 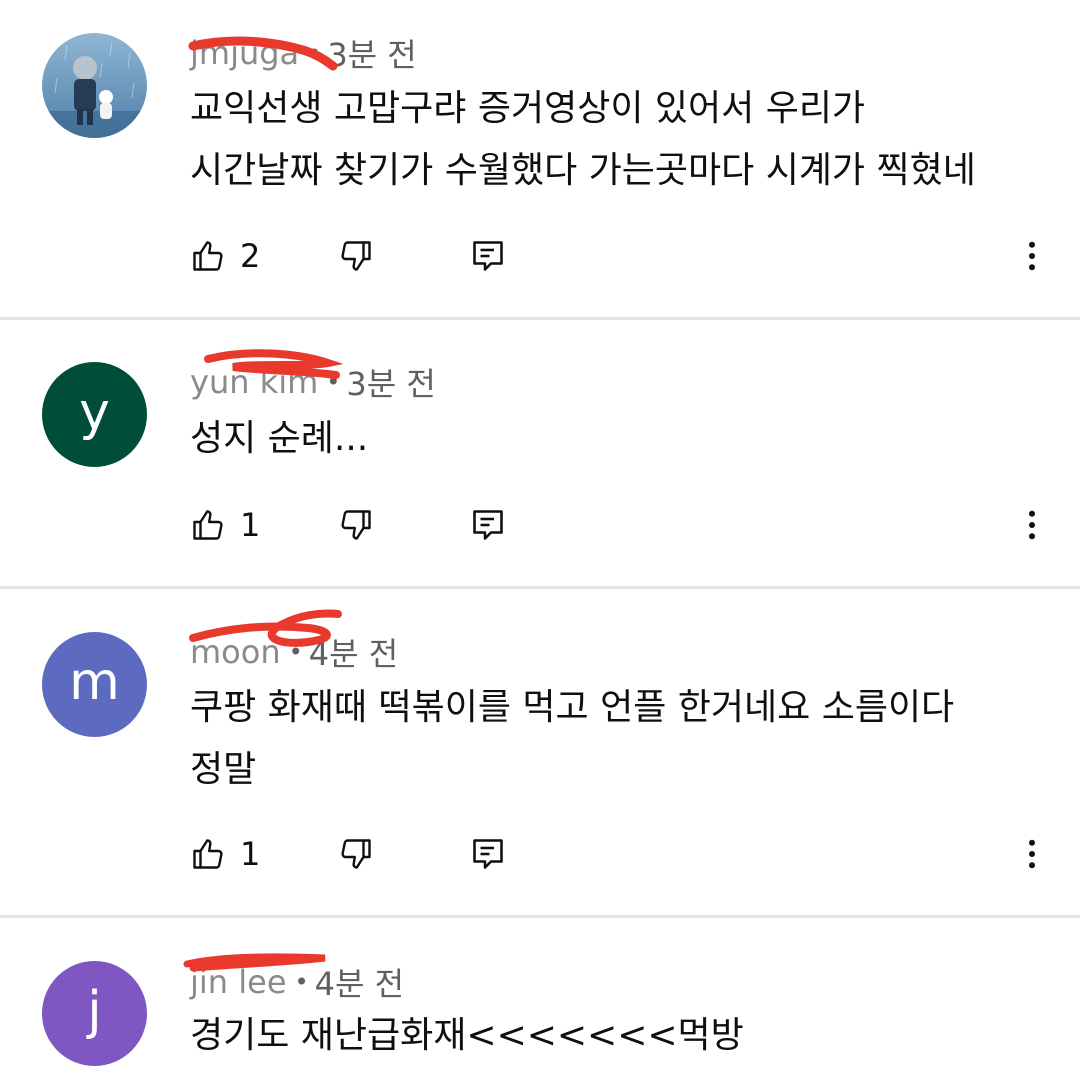 I want to click on comment-actions: 2, so click(x=540, y=256).